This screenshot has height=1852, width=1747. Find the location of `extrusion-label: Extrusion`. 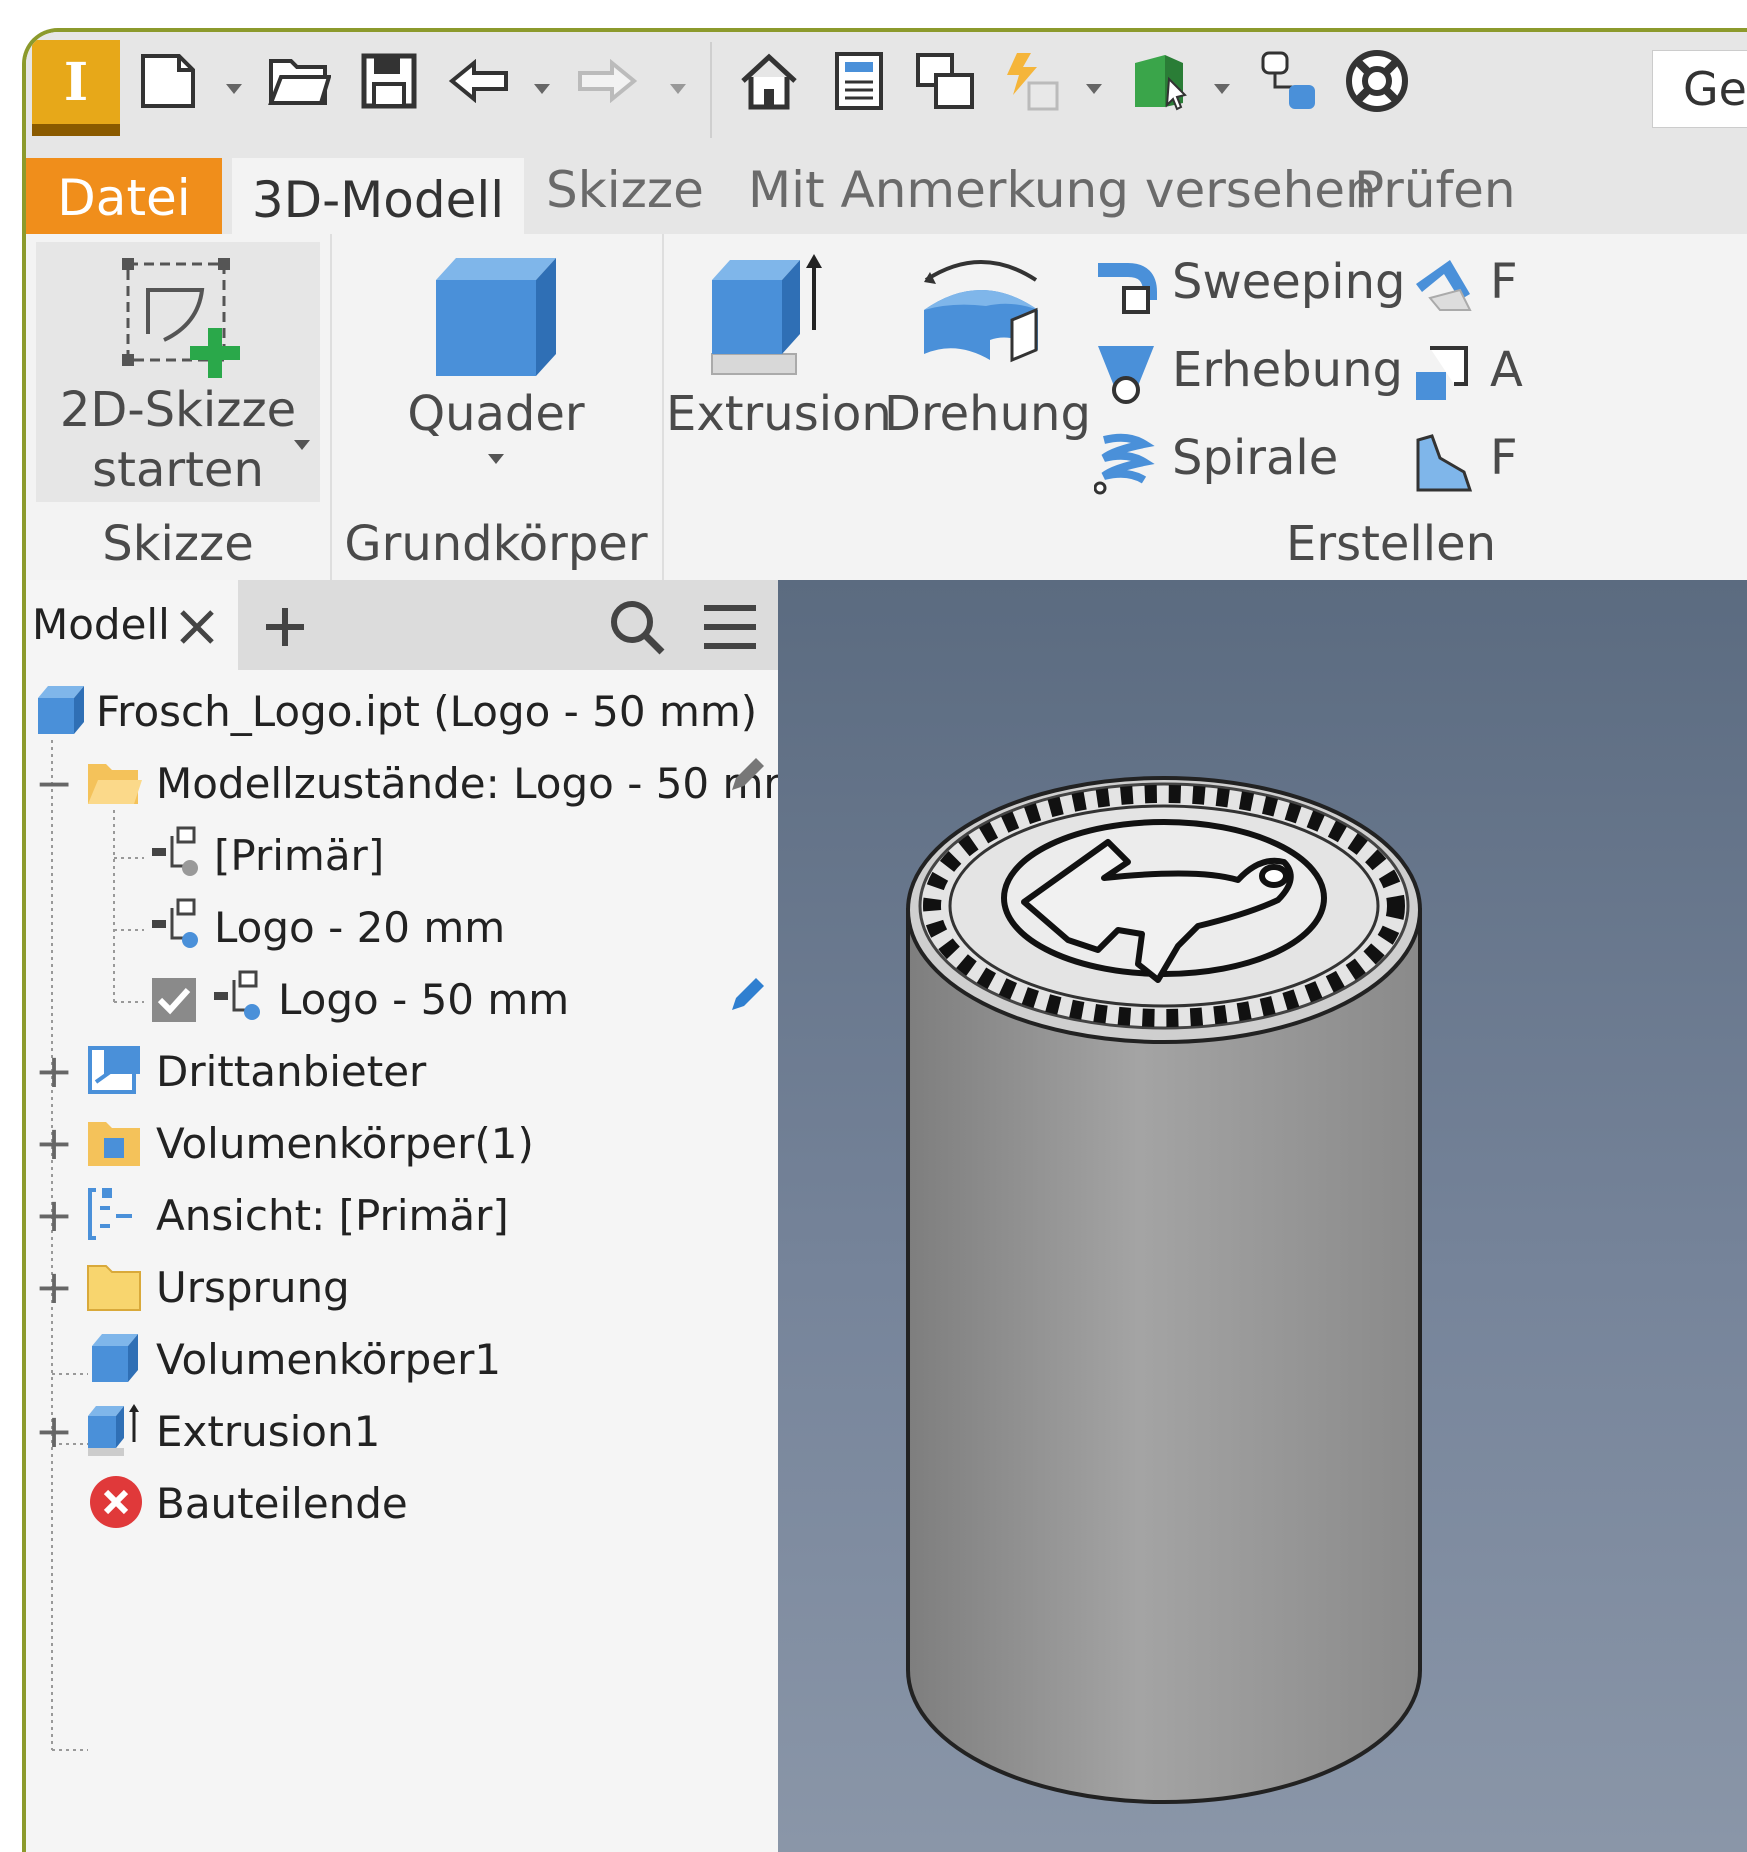

extrusion-label: Extrusion is located at coordinates (779, 414).